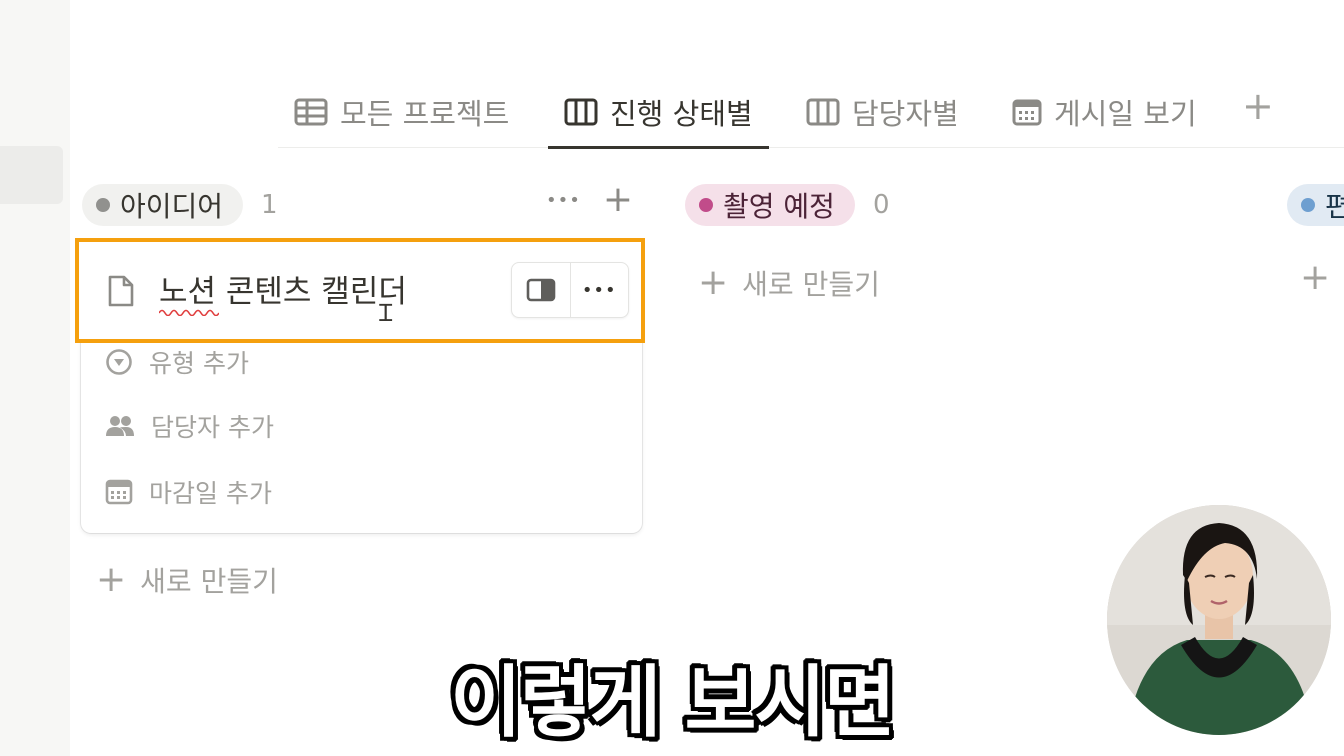  I want to click on text-cursor-icon: Ɪ, so click(386, 313).